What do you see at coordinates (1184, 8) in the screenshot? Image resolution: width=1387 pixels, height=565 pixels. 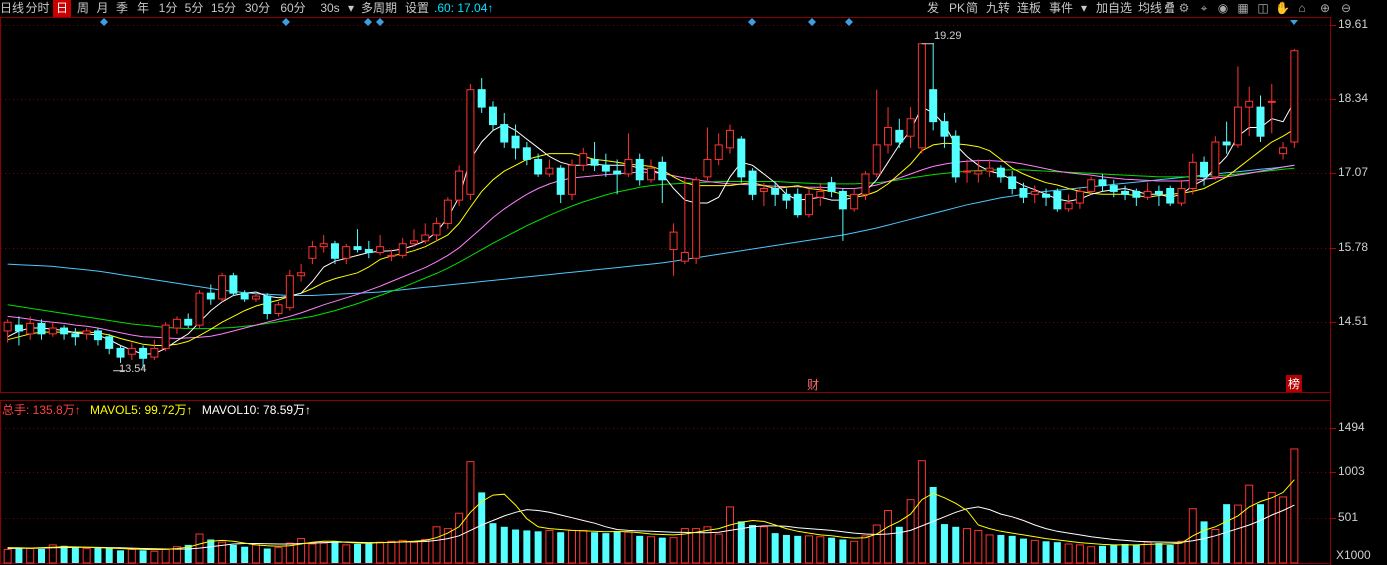 I see `gear-icon: ⚙` at bounding box center [1184, 8].